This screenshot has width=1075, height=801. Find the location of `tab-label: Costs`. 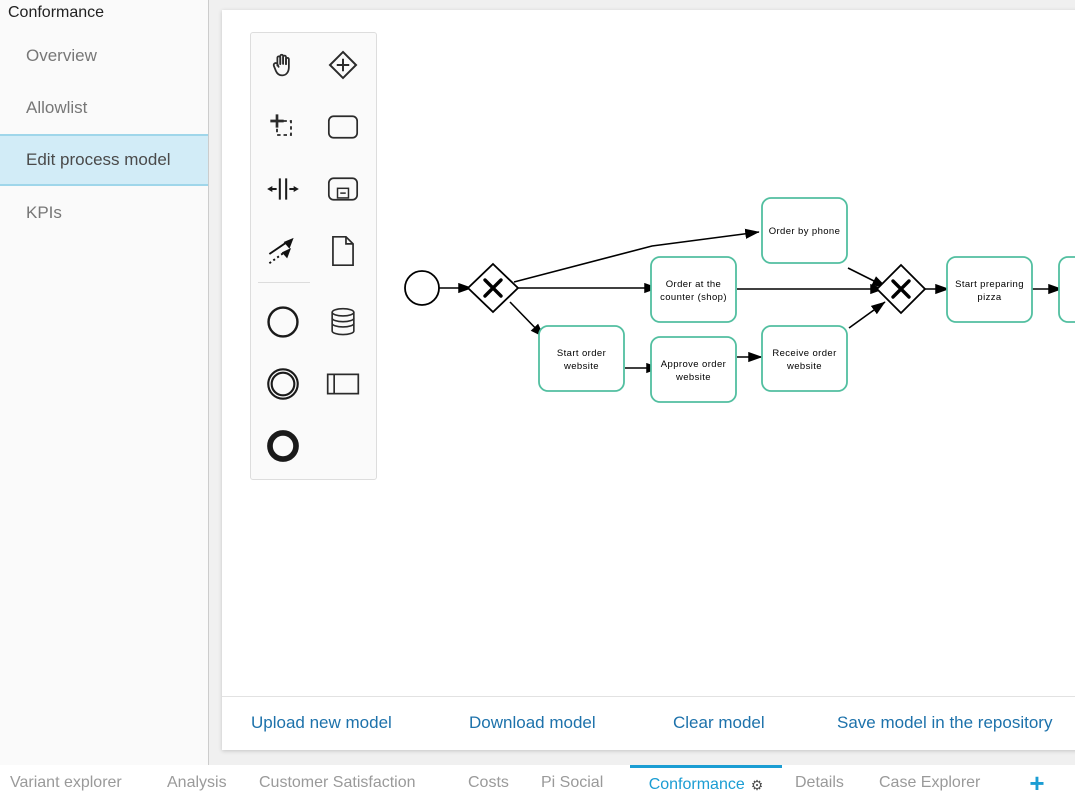

tab-label: Costs is located at coordinates (488, 782).